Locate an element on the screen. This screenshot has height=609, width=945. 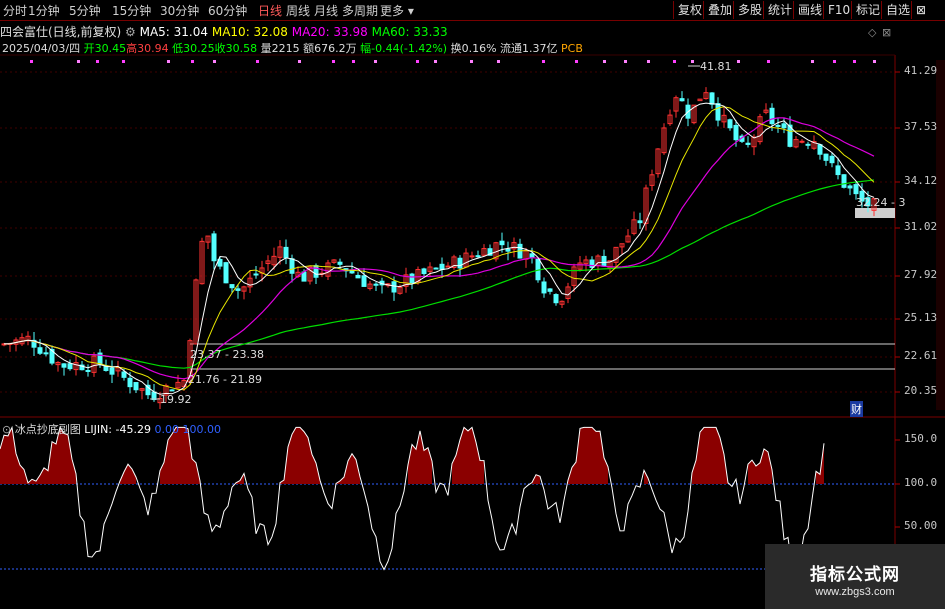
price-axis-label: 20.35 is located at coordinates (921, 390).